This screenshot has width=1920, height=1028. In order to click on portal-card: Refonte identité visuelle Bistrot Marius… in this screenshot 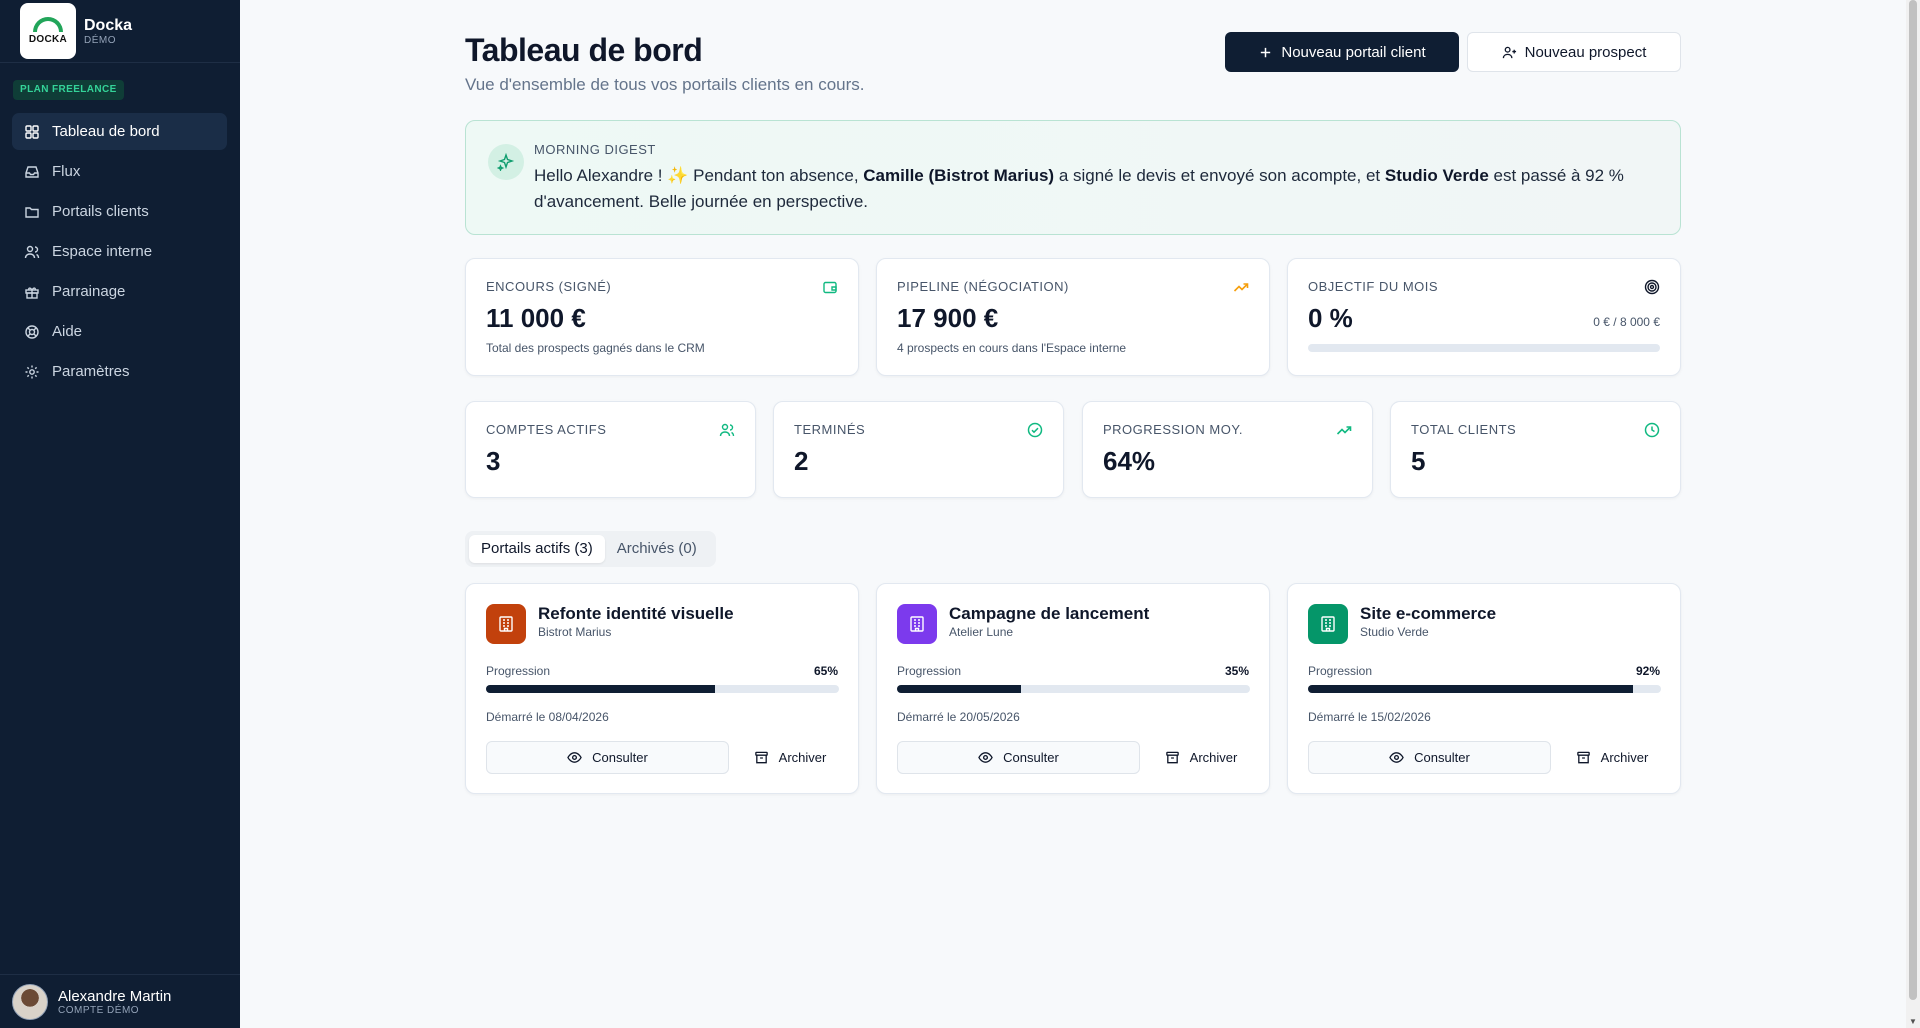, I will do `click(662, 688)`.